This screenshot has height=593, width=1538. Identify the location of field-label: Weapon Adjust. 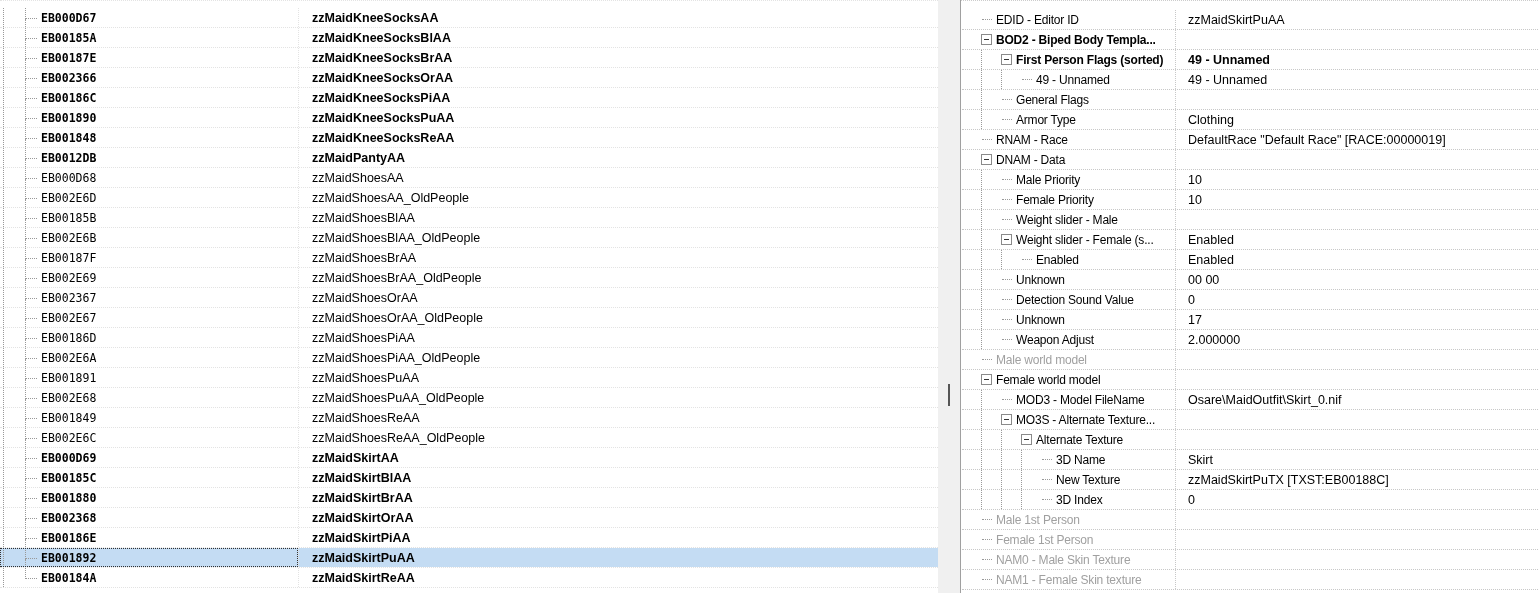
(1055, 339).